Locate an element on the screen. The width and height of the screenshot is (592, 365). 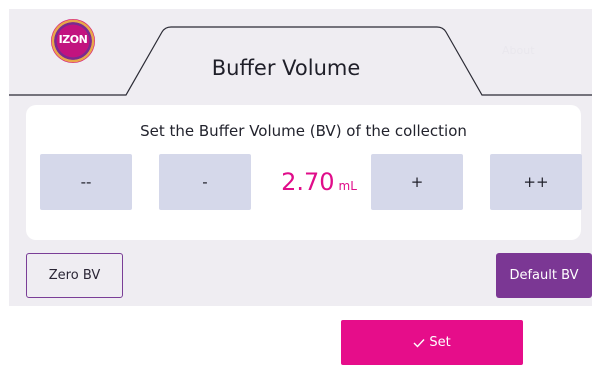
izon-logo: IZON is located at coordinates (73, 41).